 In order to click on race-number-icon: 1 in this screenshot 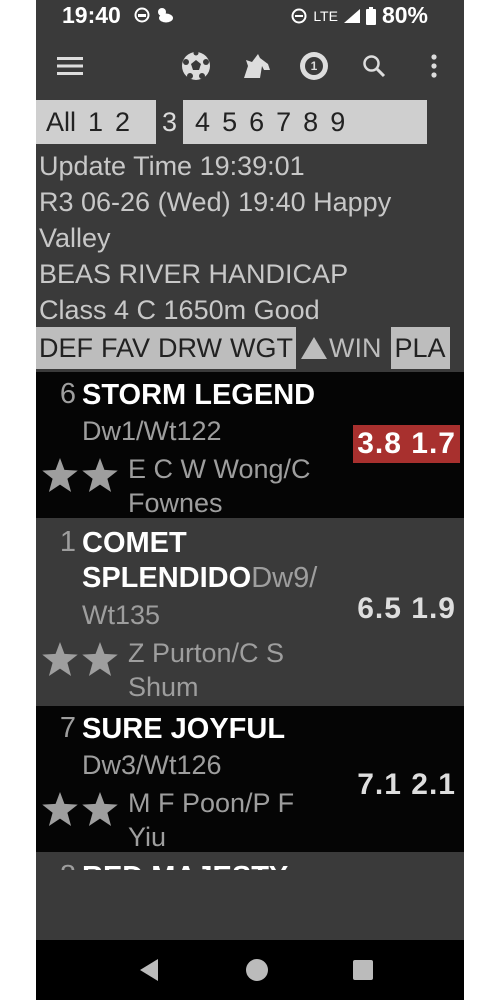, I will do `click(314, 66)`.